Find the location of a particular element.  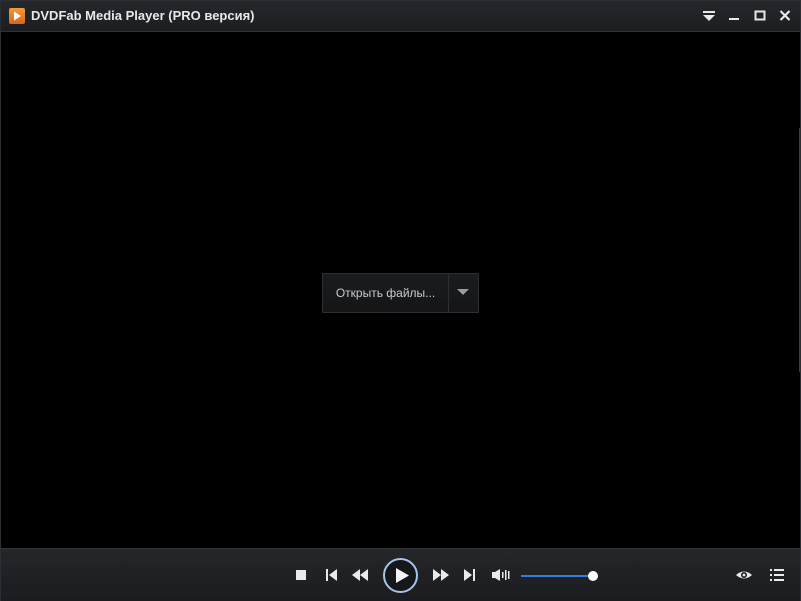

skip-previous-icon is located at coordinates (331, 575).